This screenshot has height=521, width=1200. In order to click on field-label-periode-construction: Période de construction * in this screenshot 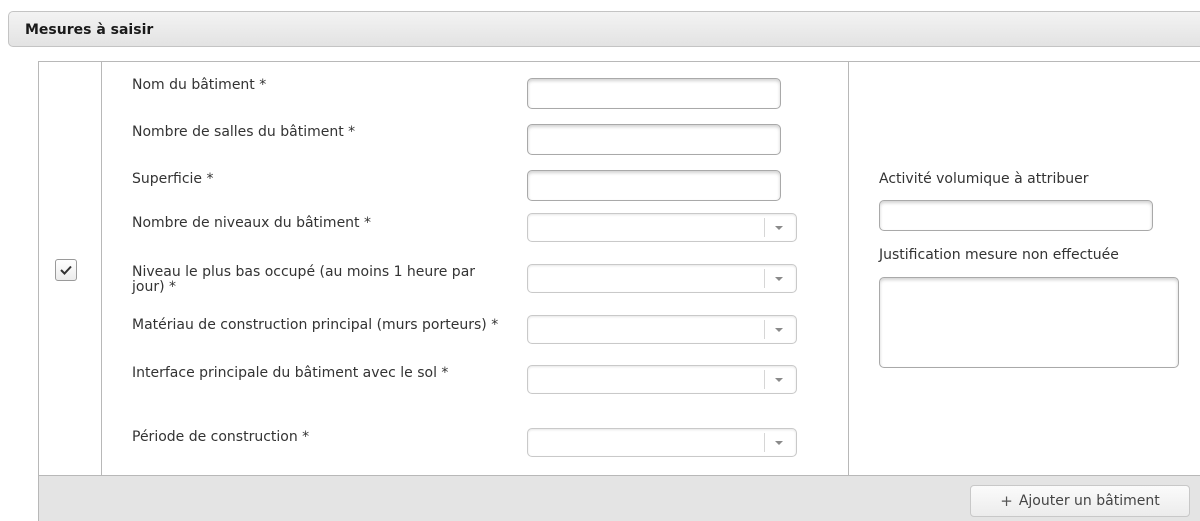, I will do `click(221, 437)`.